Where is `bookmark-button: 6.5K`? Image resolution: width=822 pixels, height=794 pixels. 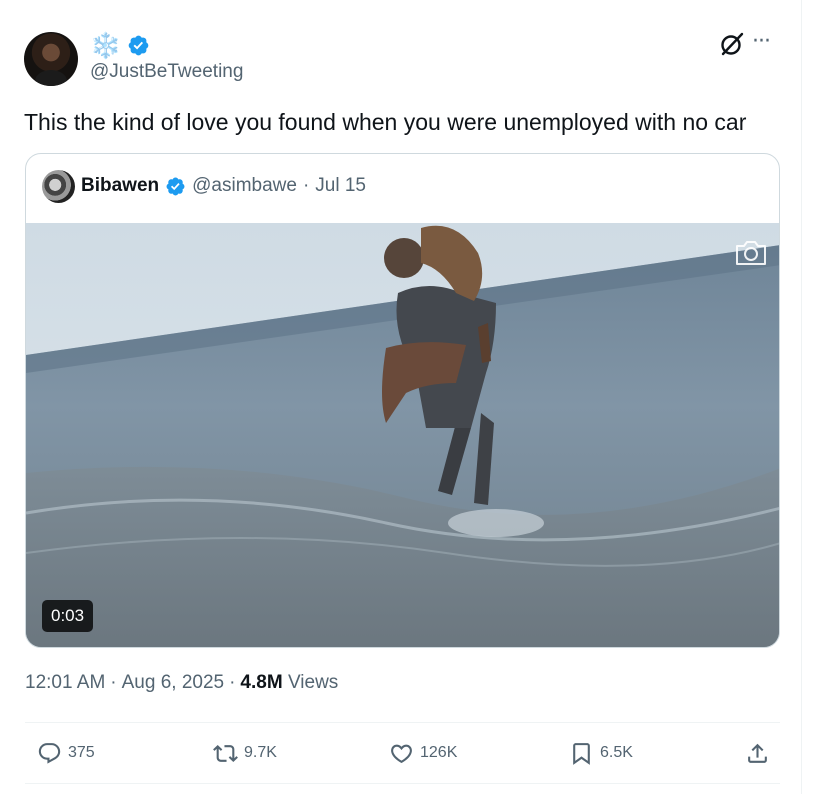
bookmark-button: 6.5K is located at coordinates (601, 753).